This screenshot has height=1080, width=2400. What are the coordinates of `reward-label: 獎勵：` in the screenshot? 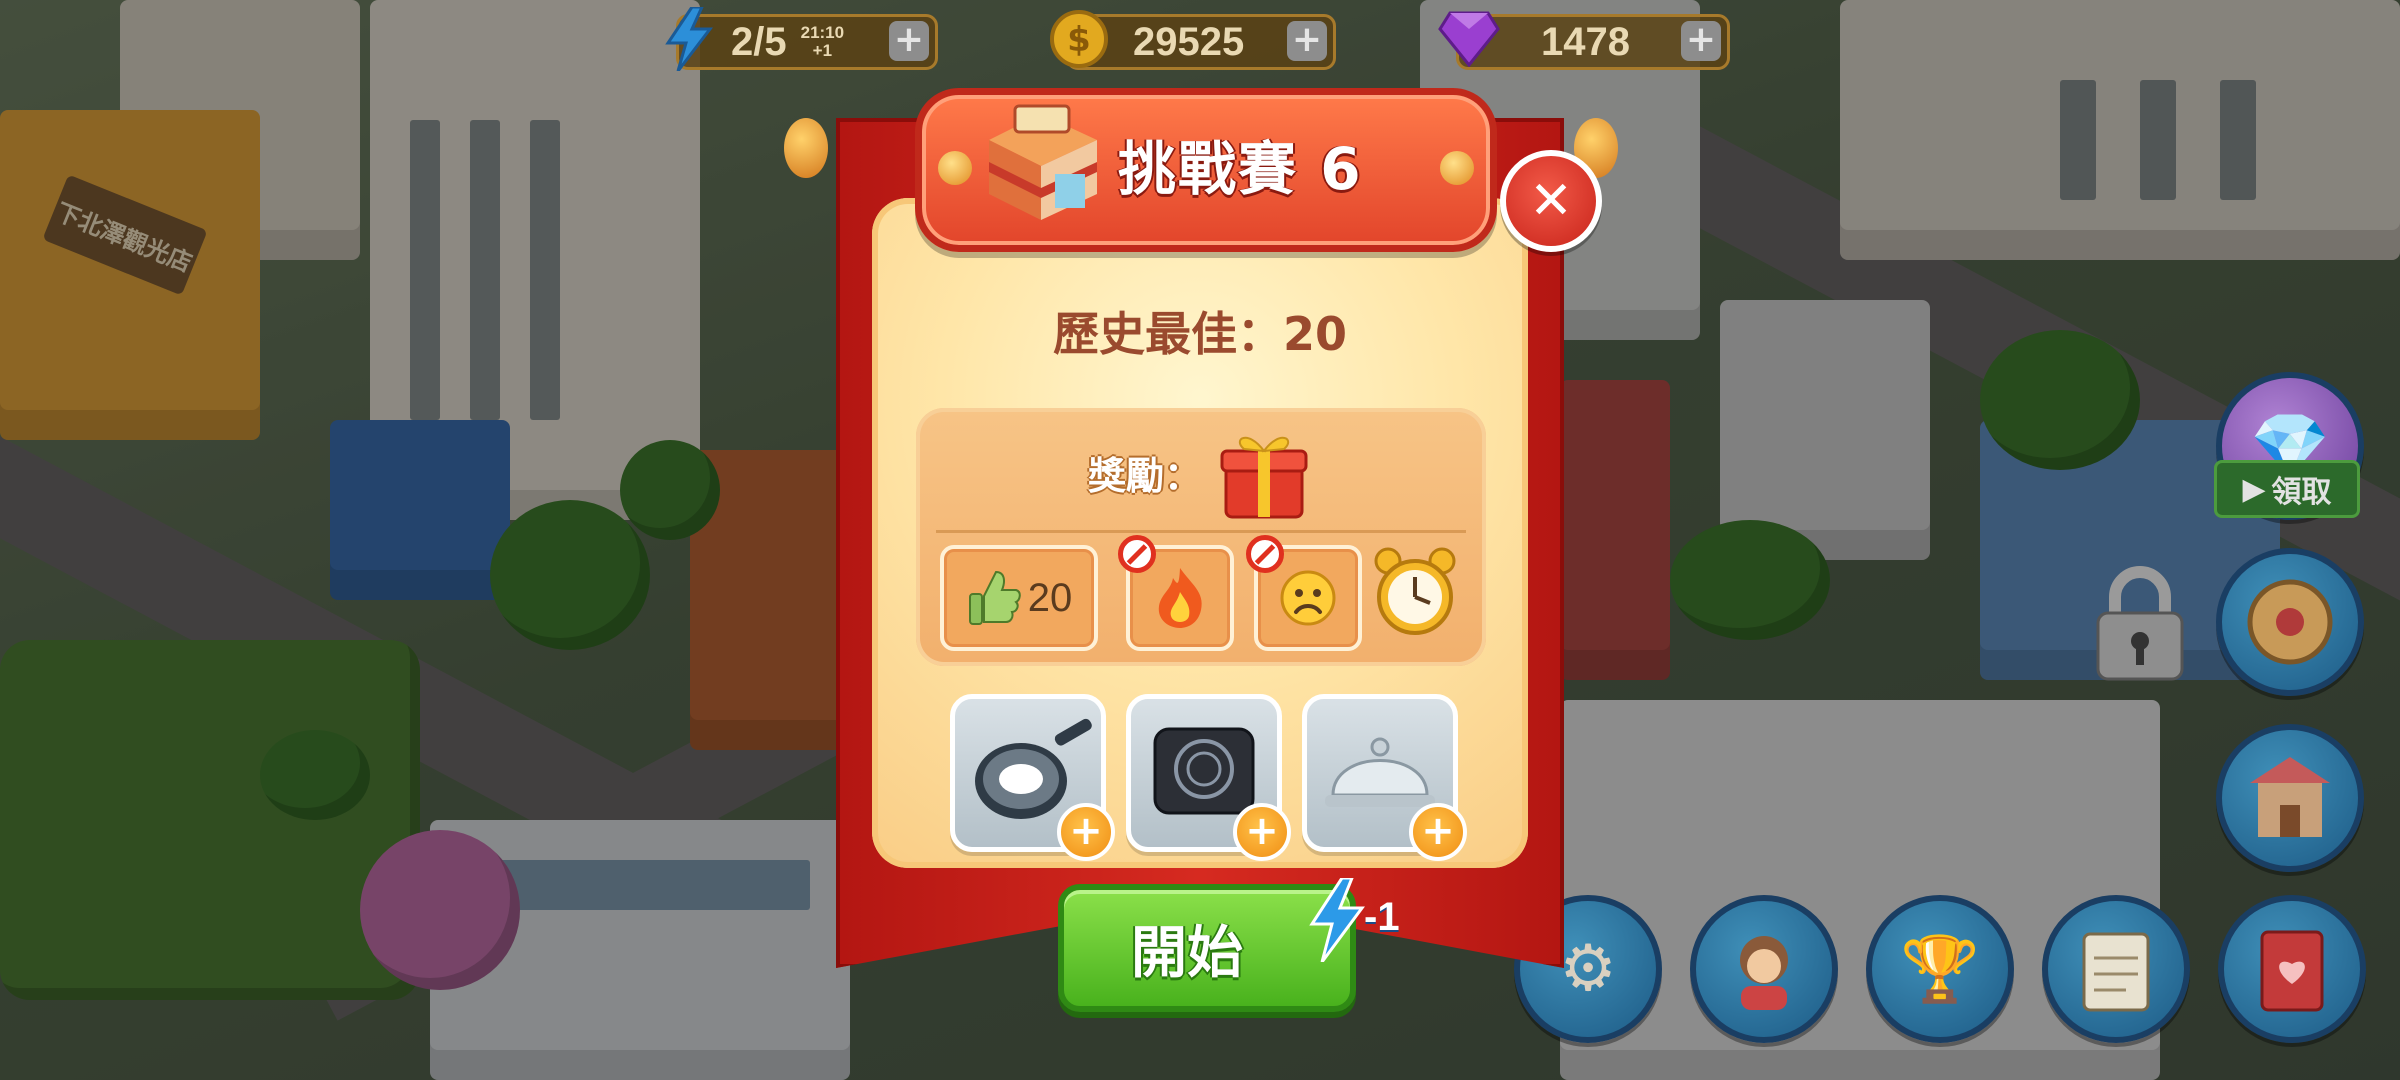 It's located at (1145, 476).